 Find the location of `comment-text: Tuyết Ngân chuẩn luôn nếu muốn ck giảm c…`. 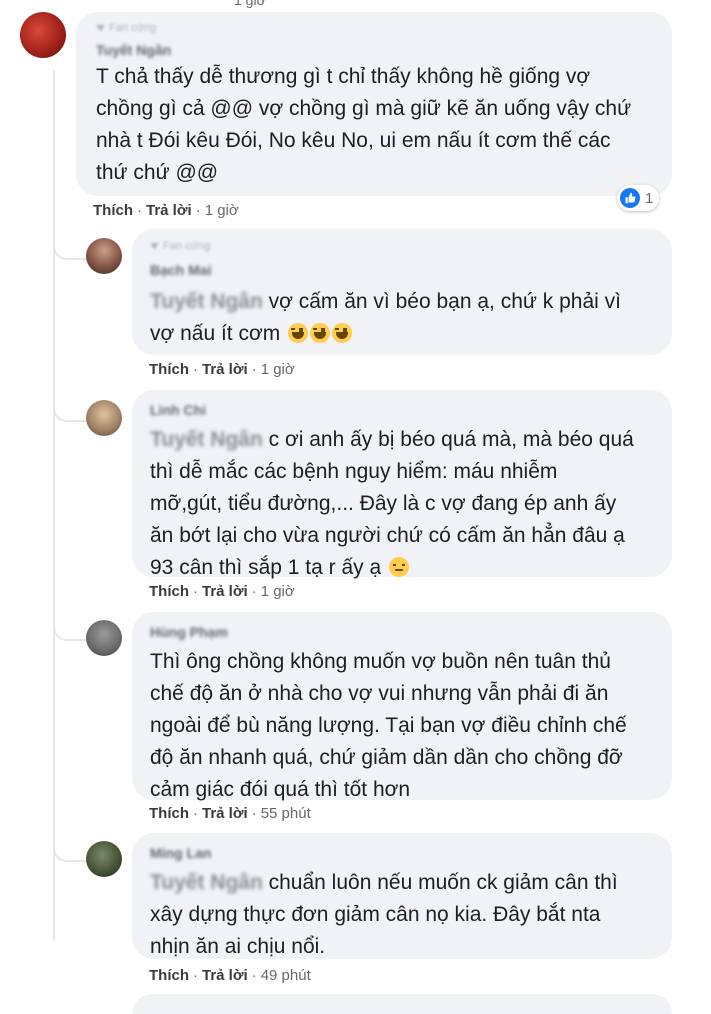

comment-text: Tuyết Ngân chuẩn luôn nếu muốn ck giảm c… is located at coordinates (407, 915).